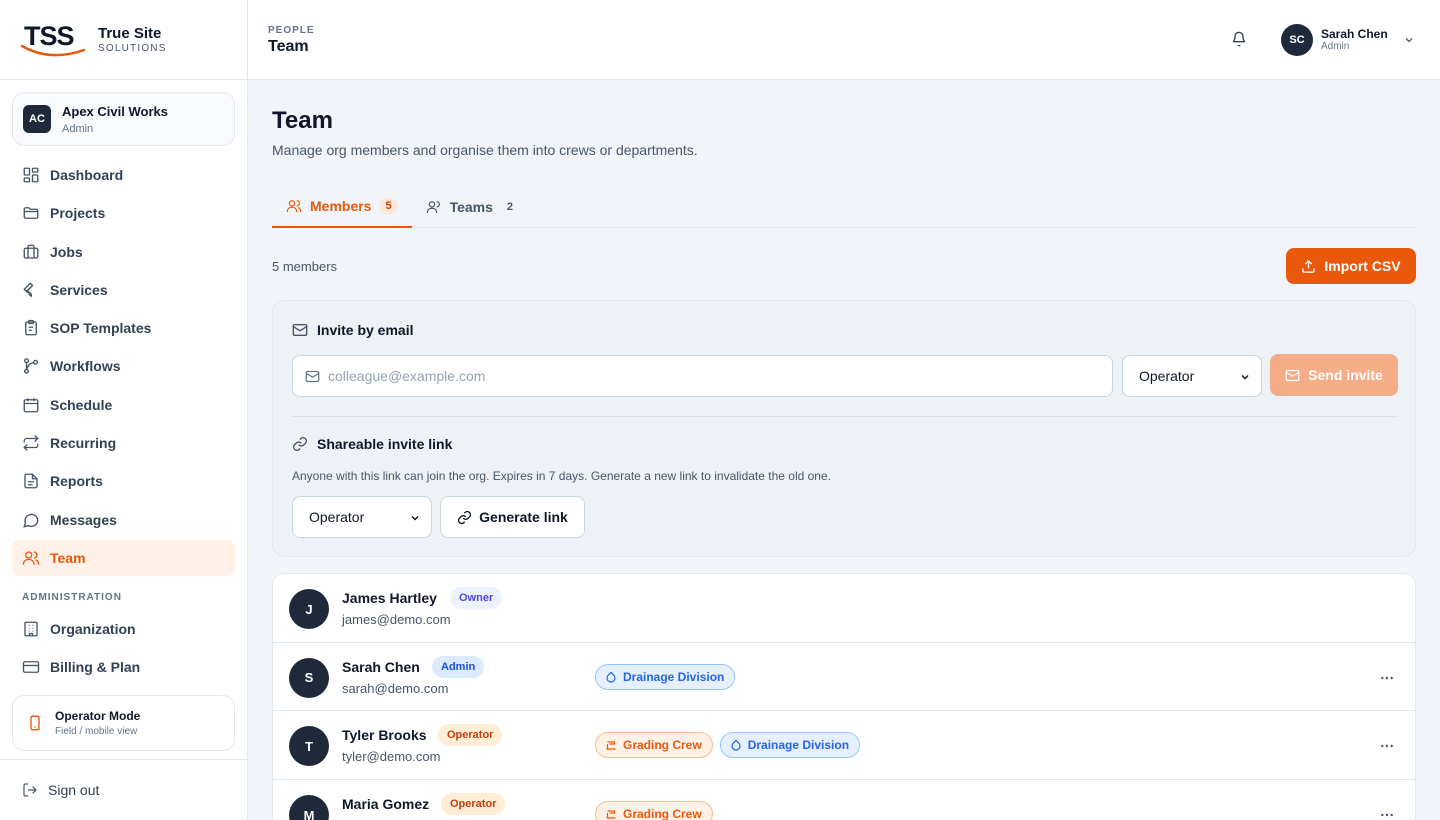 Image resolution: width=1440 pixels, height=820 pixels. Describe the element at coordinates (78, 128) in the screenshot. I see `org-role: Admin` at that location.